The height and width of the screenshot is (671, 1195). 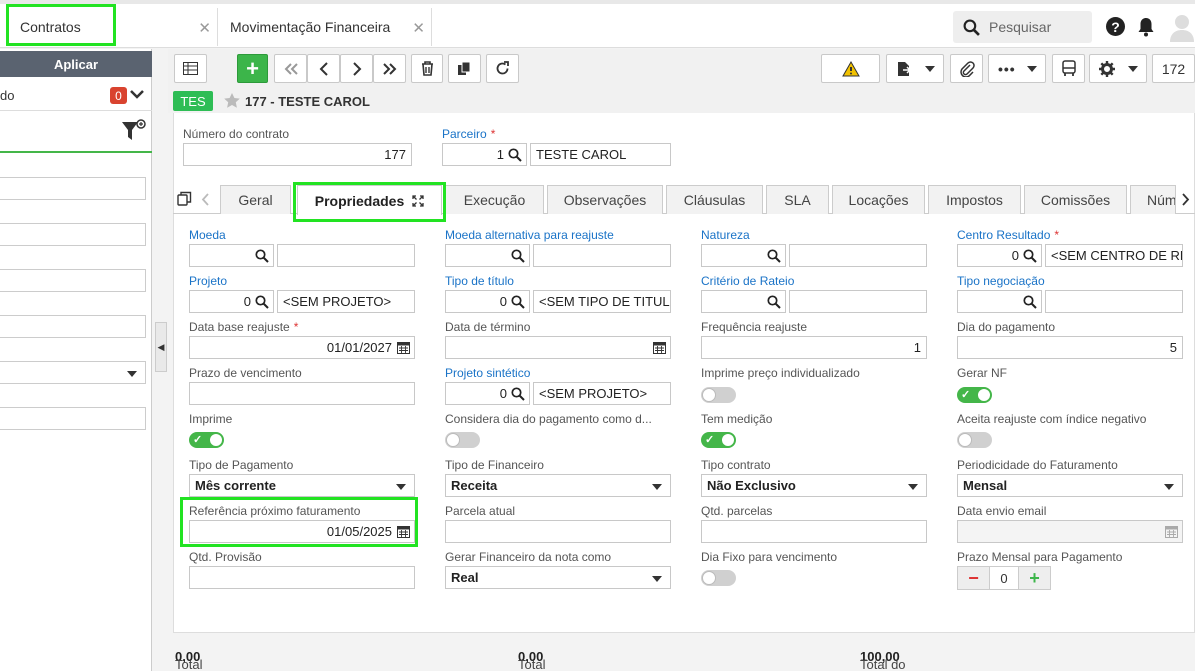 What do you see at coordinates (999, 301) in the screenshot?
I see `tipo-neg-code-input` at bounding box center [999, 301].